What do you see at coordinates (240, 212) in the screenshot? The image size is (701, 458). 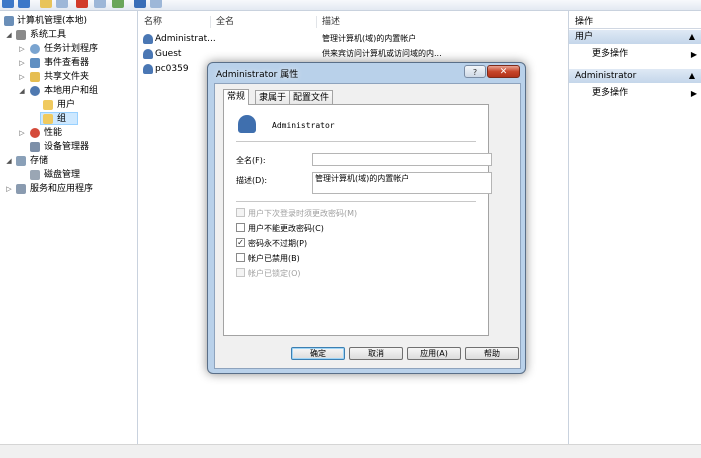 I see `must-change-password-checkbox` at bounding box center [240, 212].